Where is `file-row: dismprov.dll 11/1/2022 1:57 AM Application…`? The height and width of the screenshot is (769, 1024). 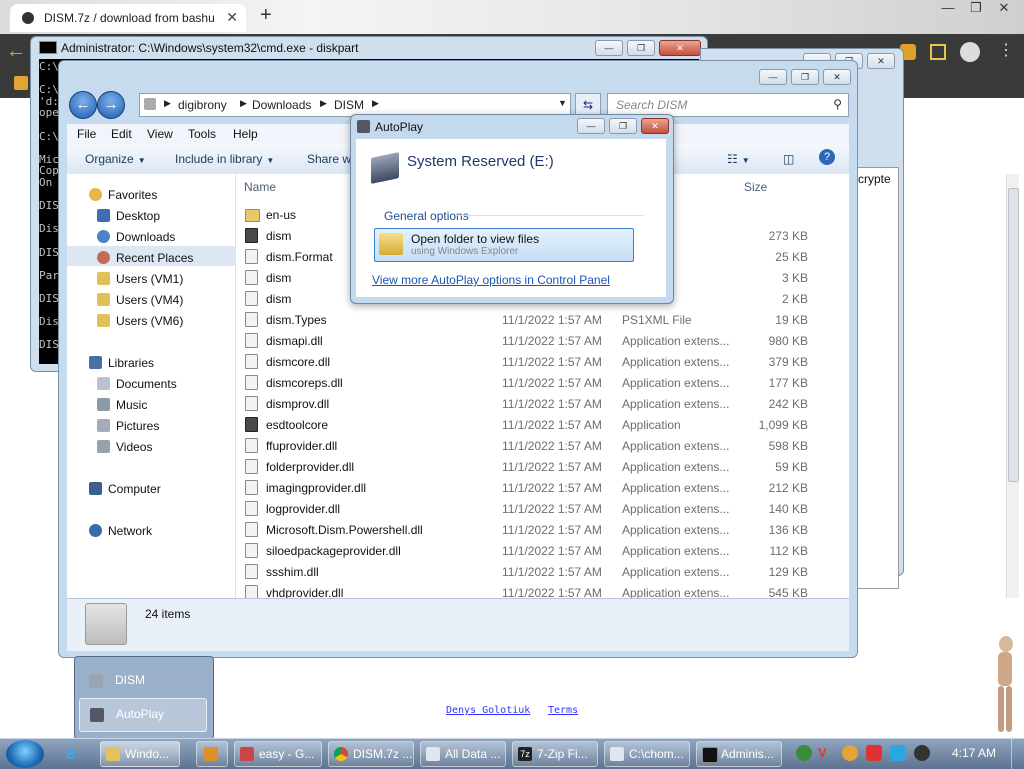
file-row: dismprov.dll 11/1/2022 1:57 AM Application… is located at coordinates (536, 403).